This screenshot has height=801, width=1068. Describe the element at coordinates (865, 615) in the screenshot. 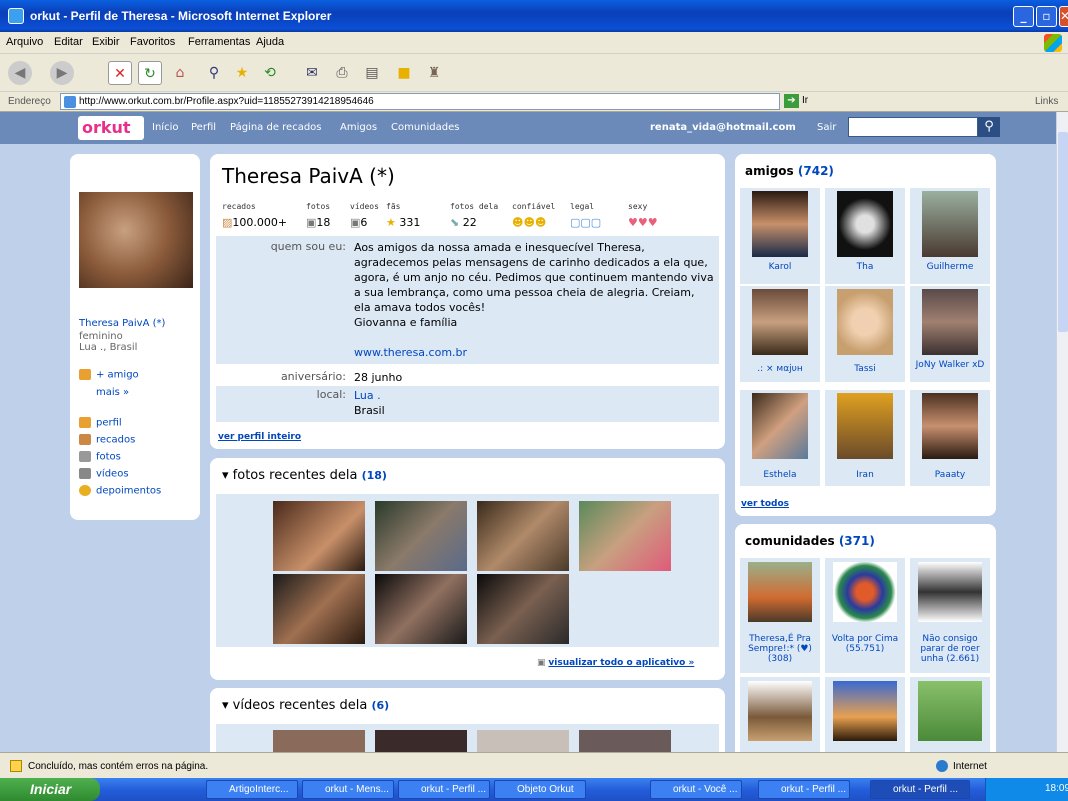

I see `community-card: Volta por Cima (55.751)` at that location.